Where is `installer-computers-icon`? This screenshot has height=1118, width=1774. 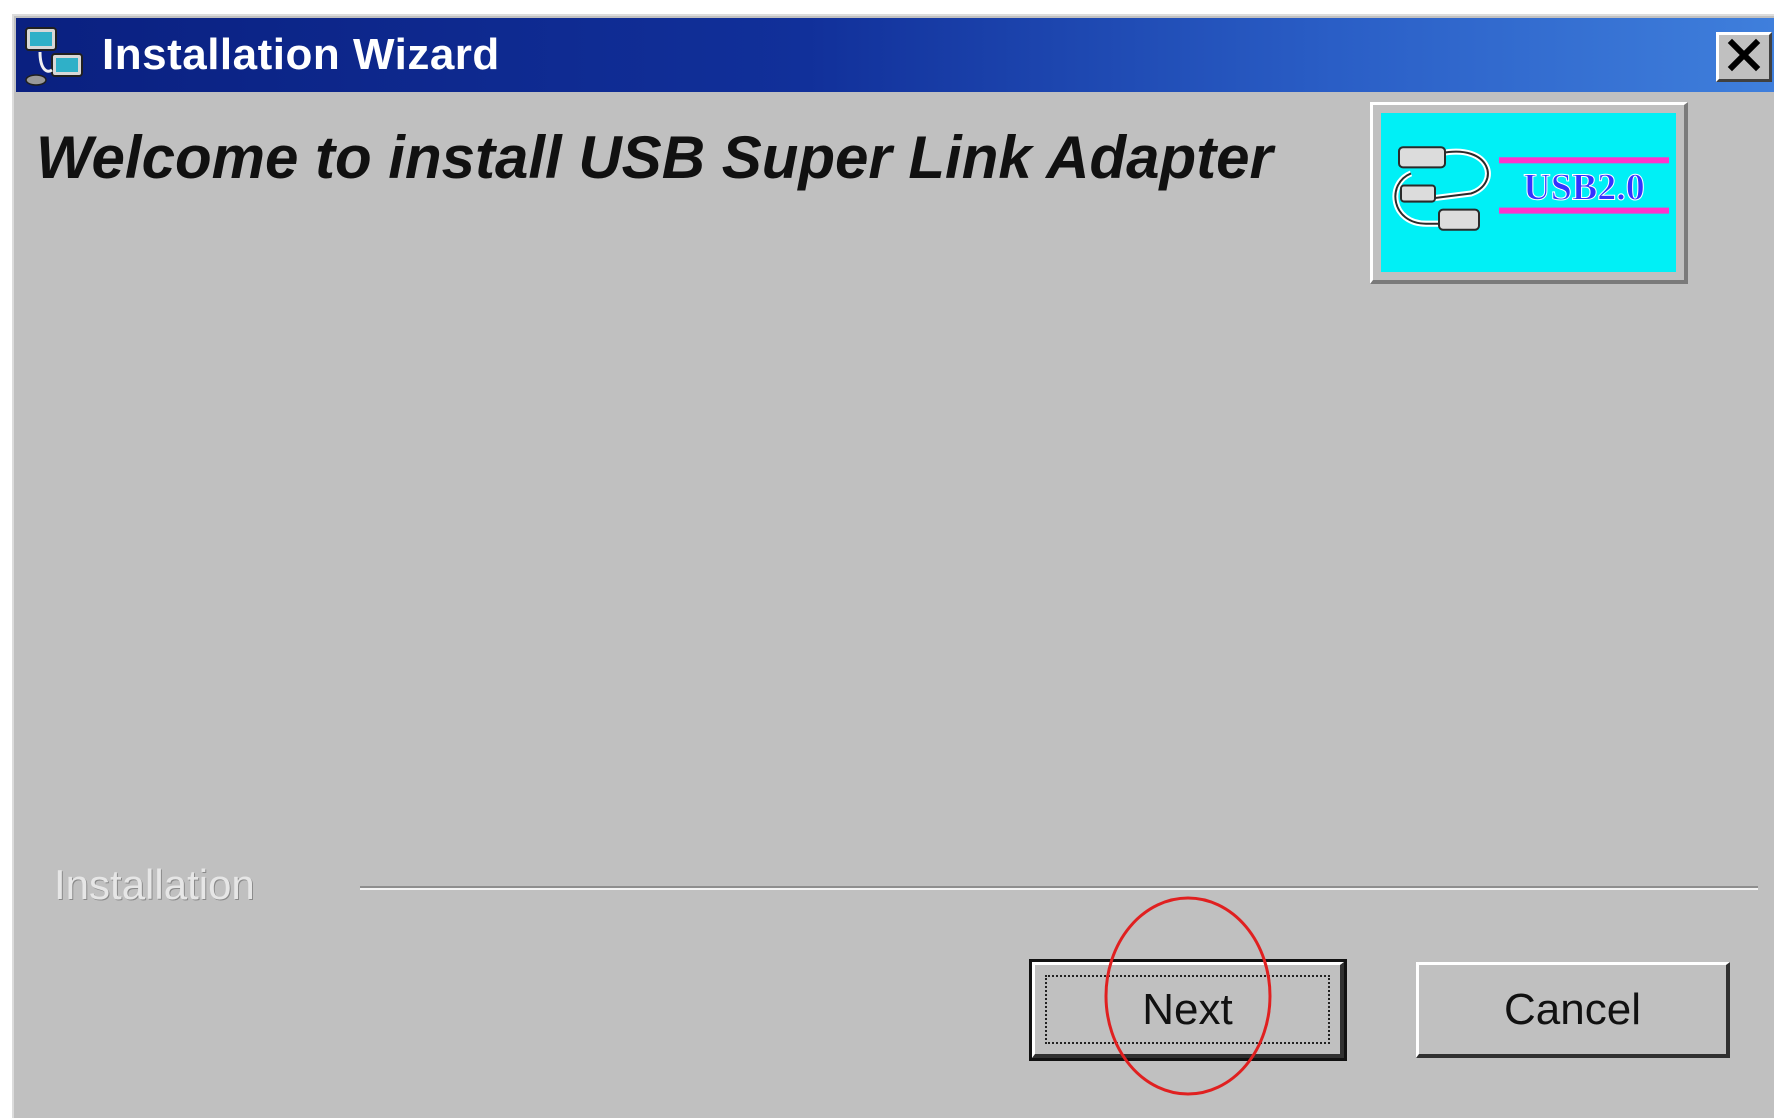 installer-computers-icon is located at coordinates (54, 56).